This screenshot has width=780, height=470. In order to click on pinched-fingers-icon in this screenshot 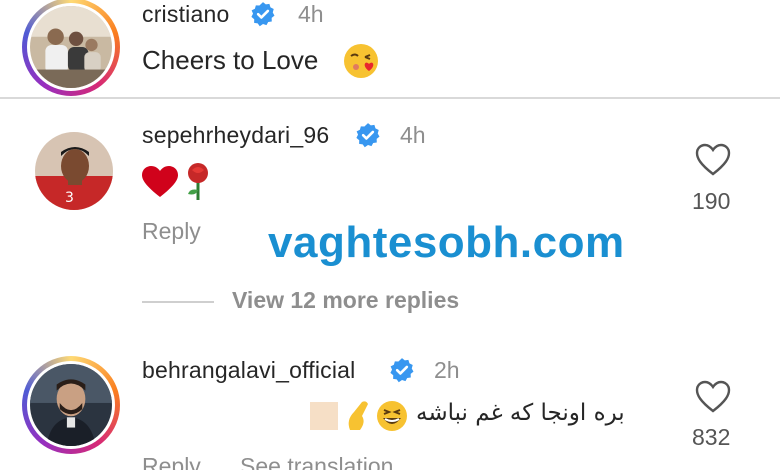, I will do `click(358, 415)`.